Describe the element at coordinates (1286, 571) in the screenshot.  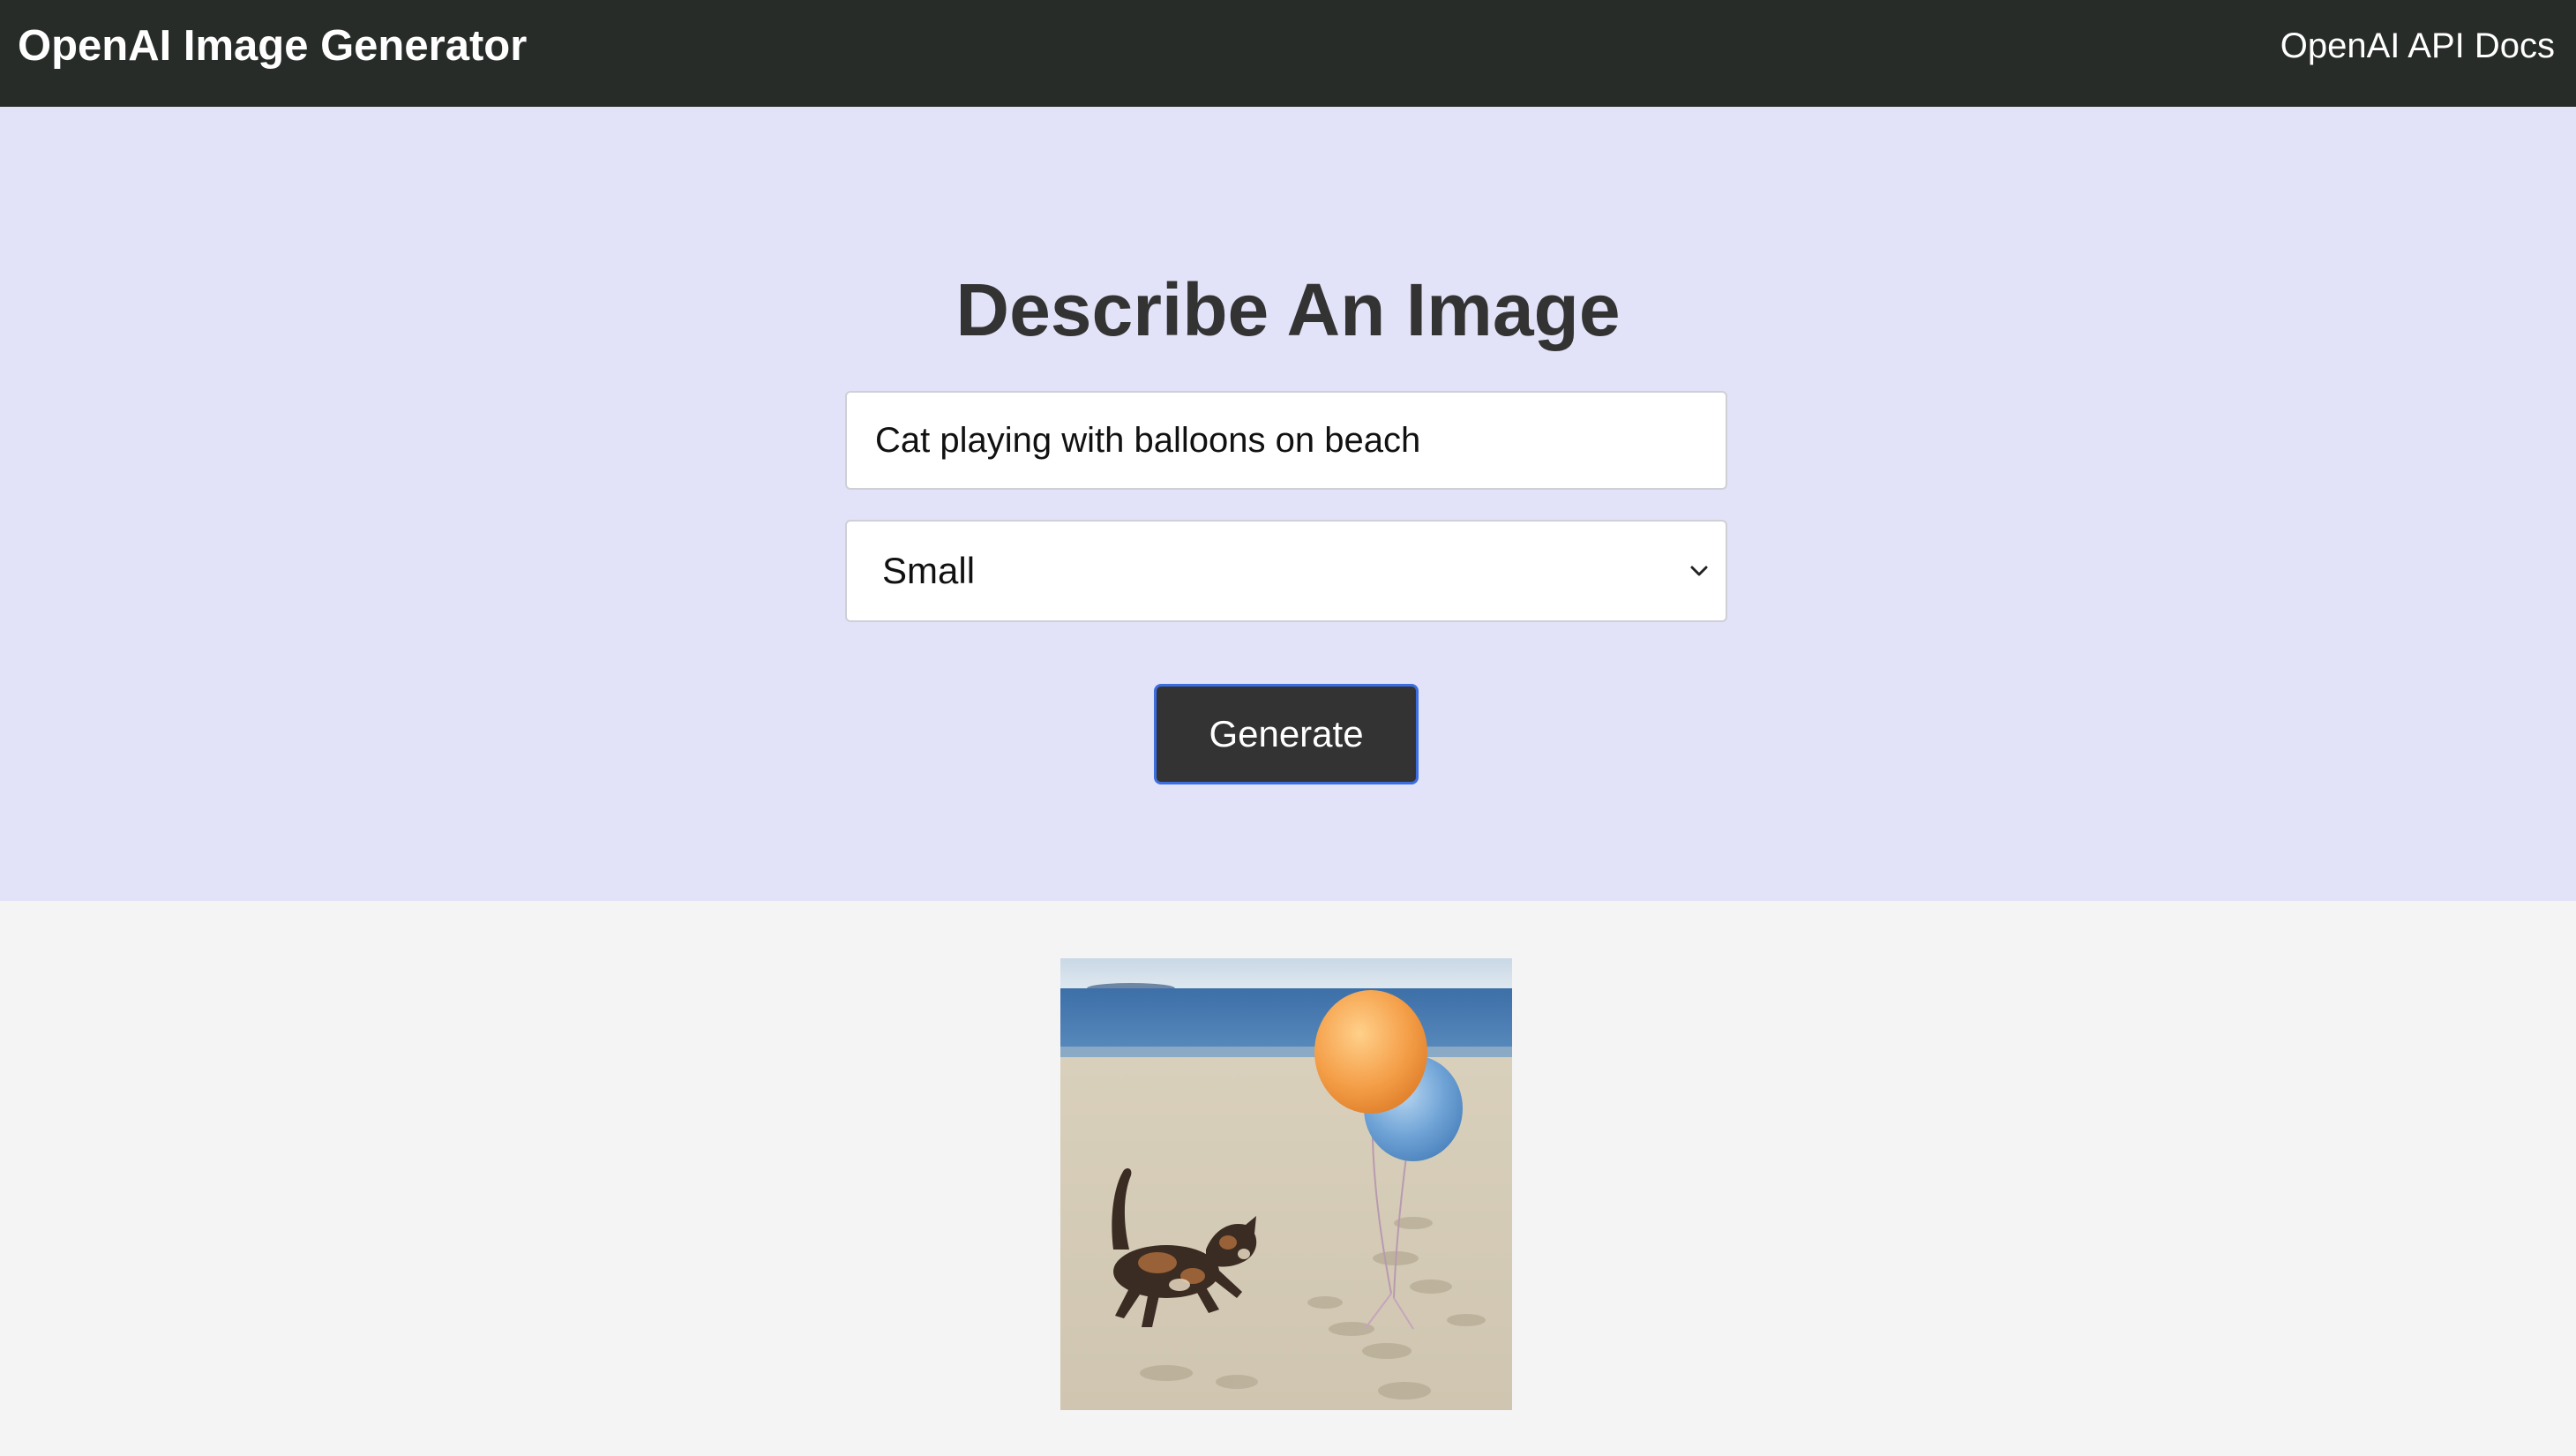
I see `size-select: Small` at that location.